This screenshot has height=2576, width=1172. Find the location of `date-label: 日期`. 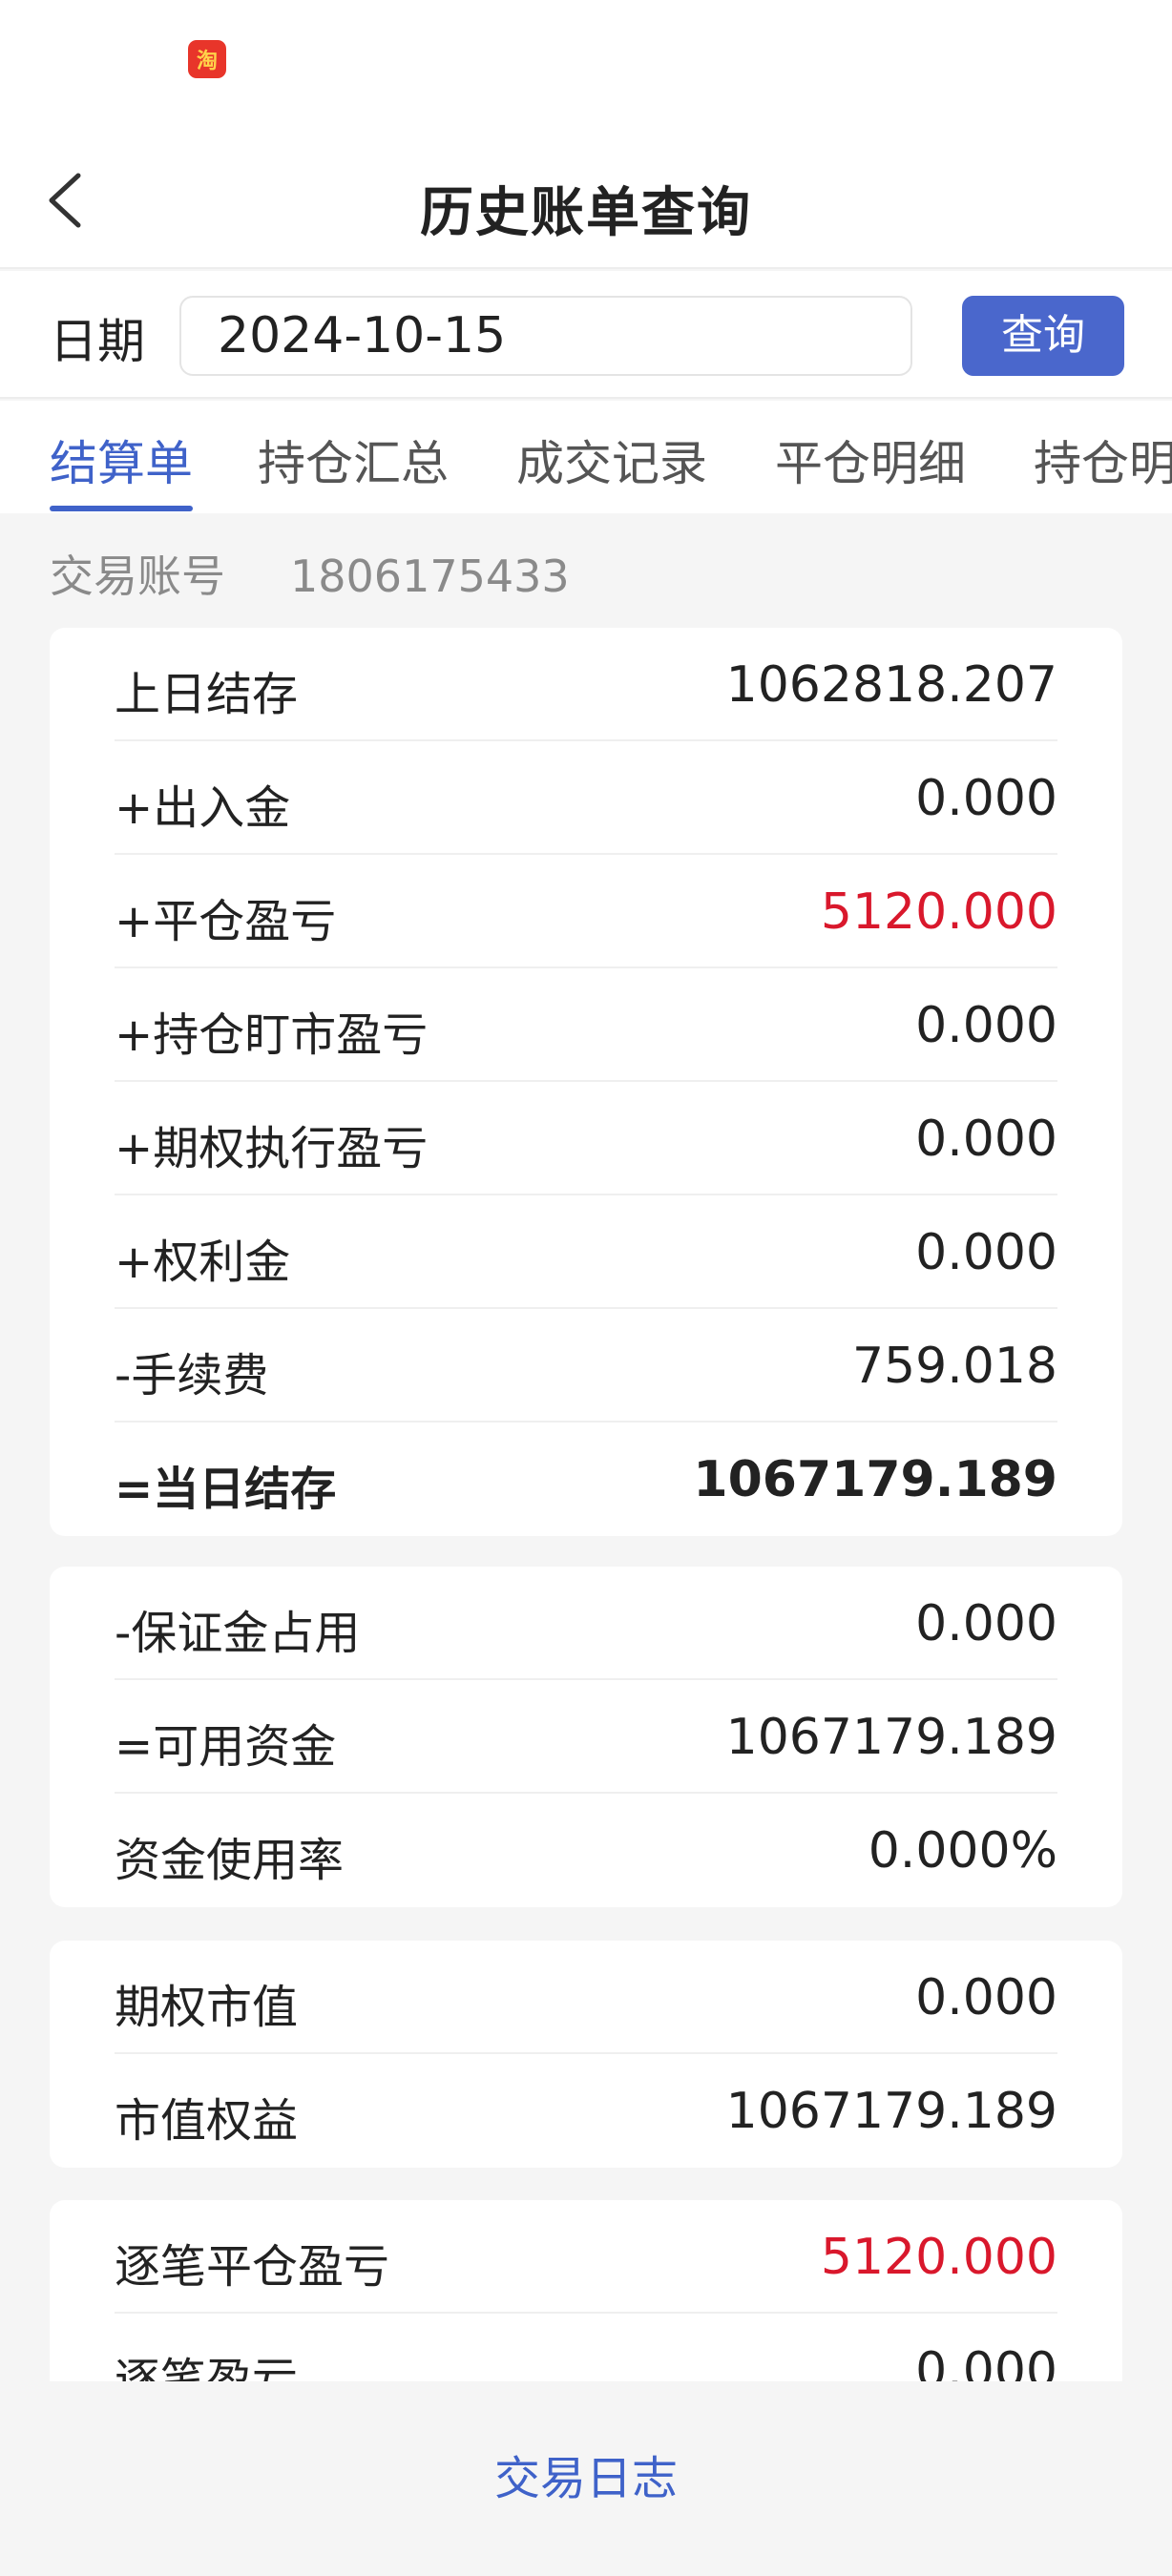

date-label: 日期 is located at coordinates (97, 341).